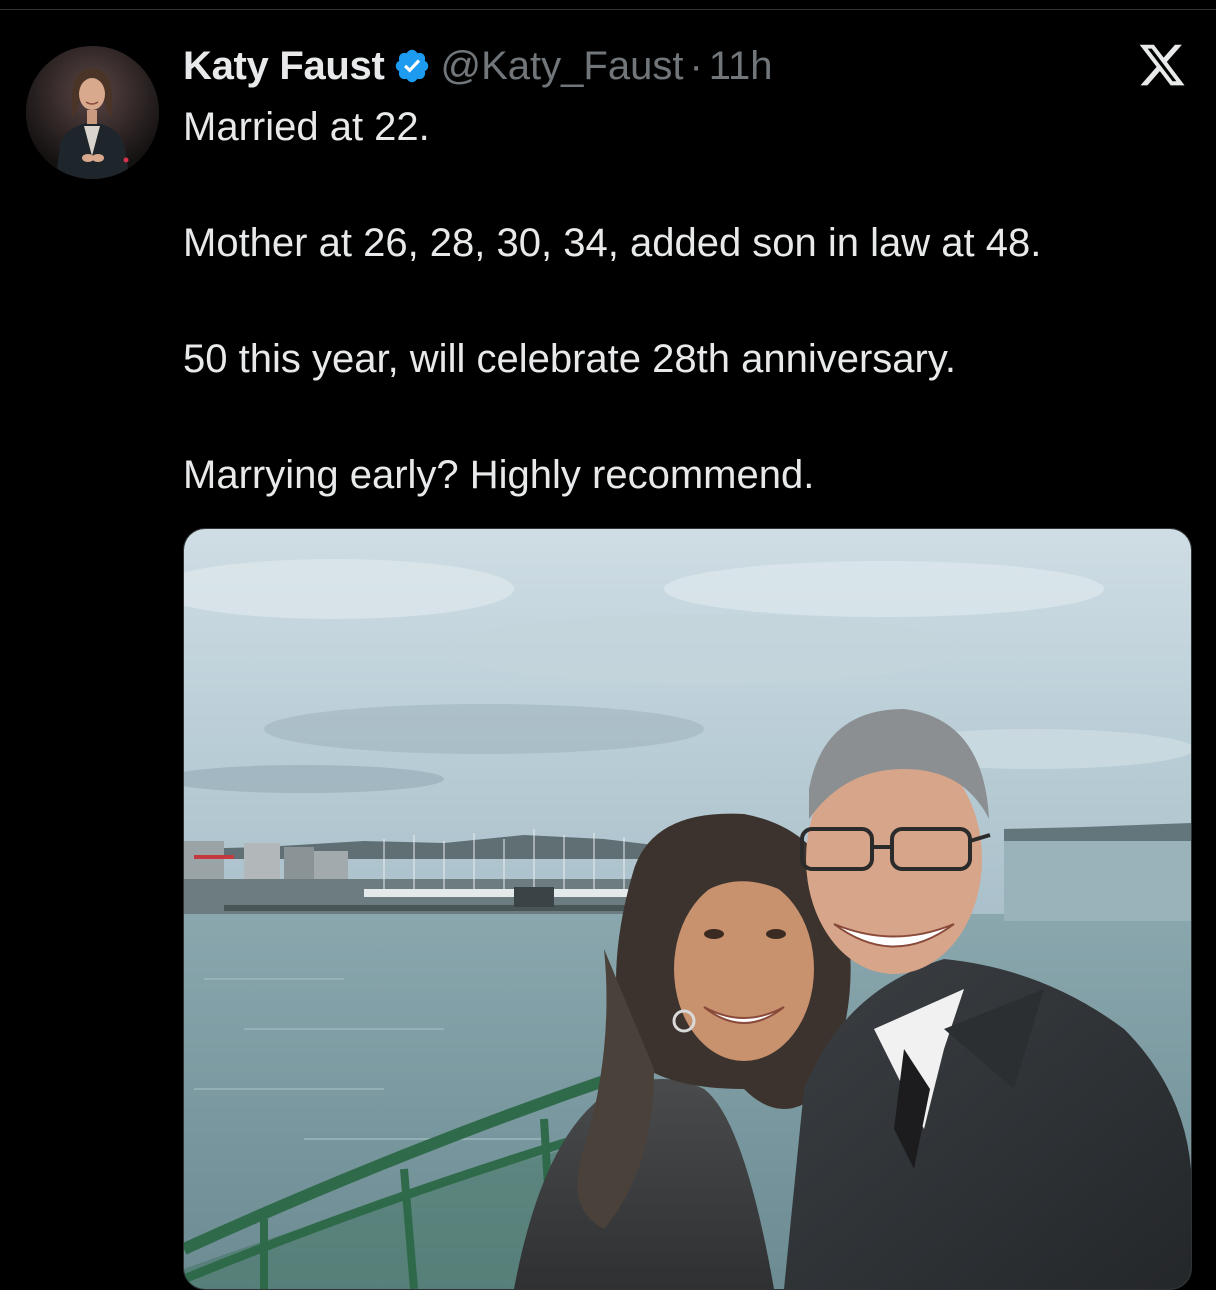  I want to click on author-display-name: Katy Faust, so click(284, 66).